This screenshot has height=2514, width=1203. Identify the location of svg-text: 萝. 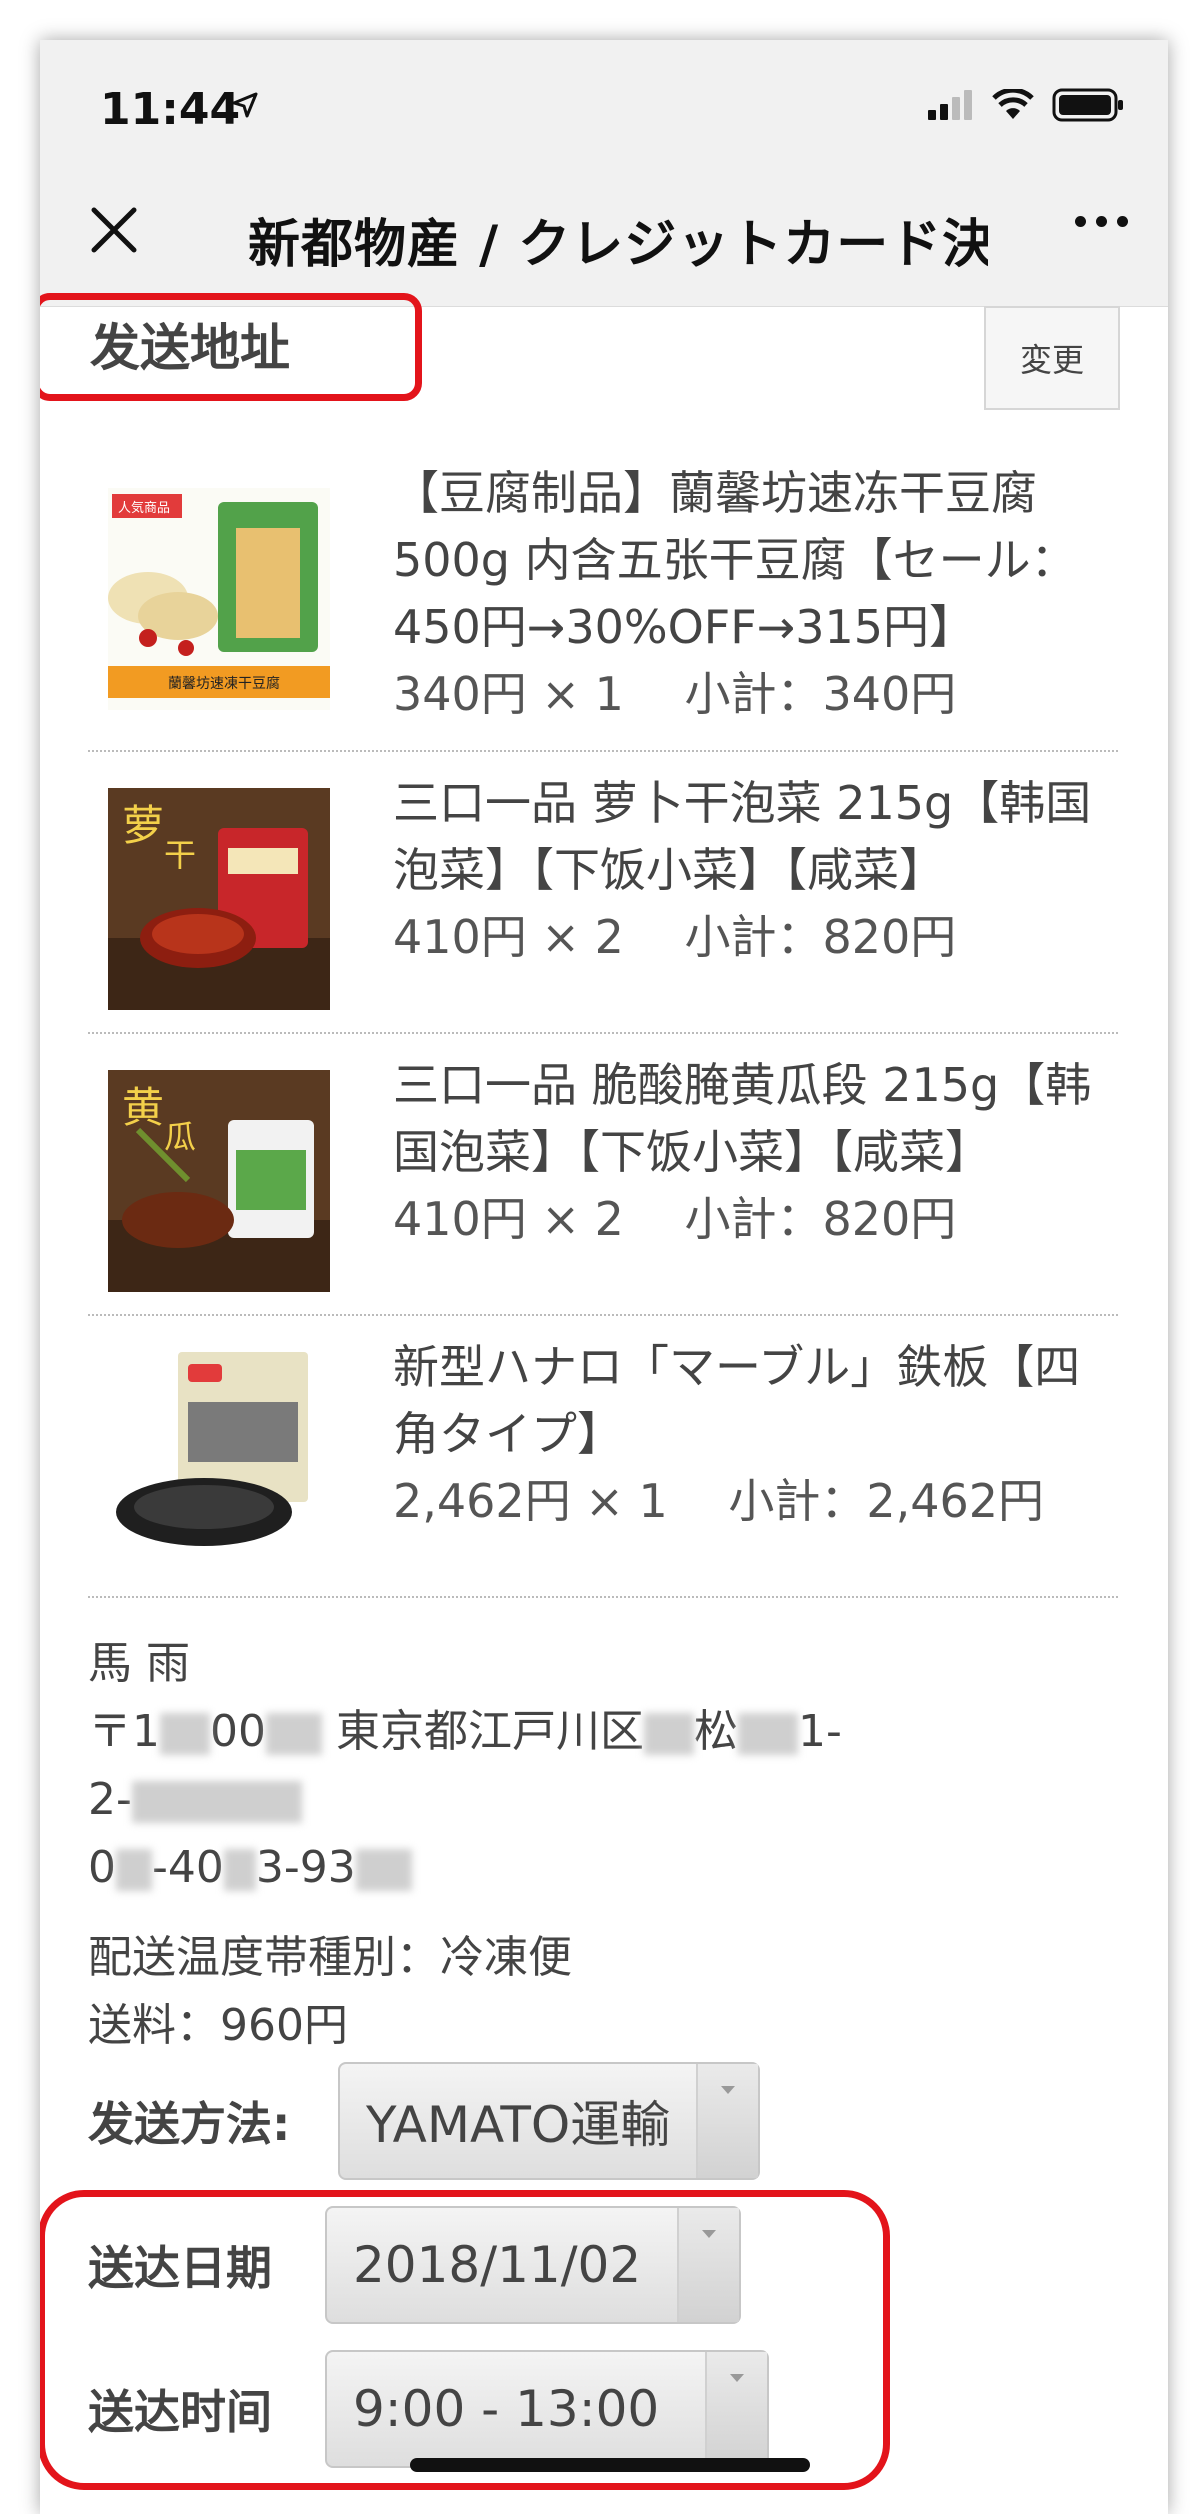
(143, 825).